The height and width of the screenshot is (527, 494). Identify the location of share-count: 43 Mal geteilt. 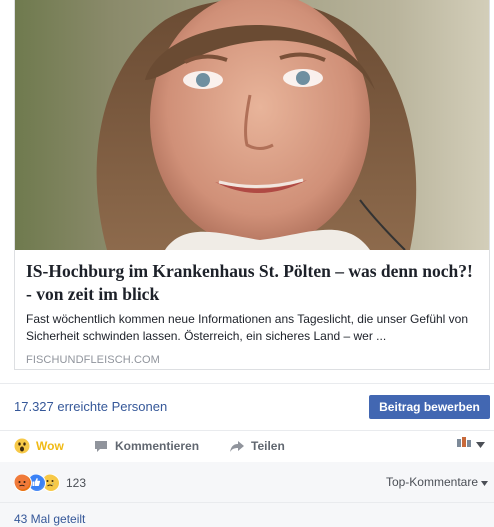
(49, 519).